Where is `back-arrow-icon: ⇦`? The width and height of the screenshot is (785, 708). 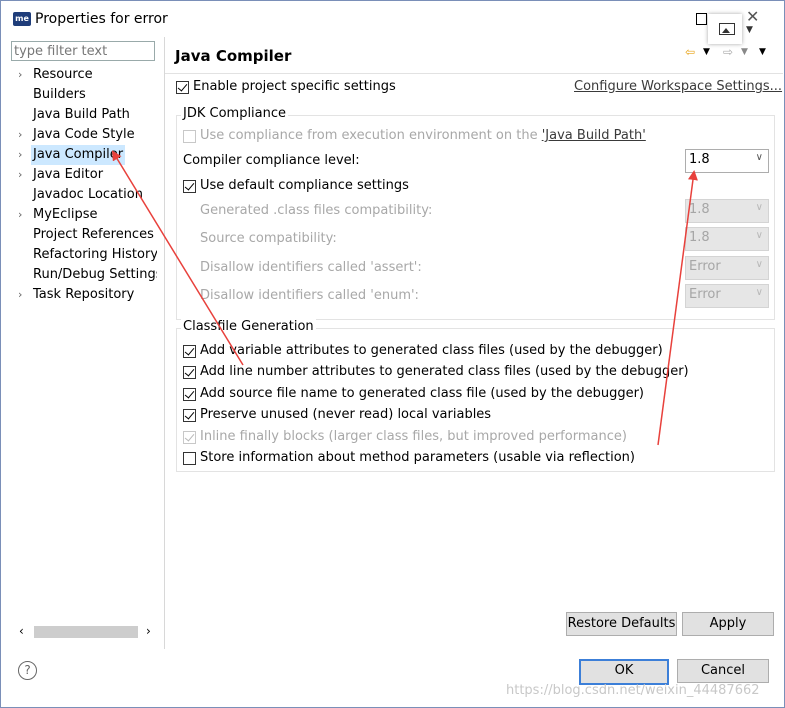 back-arrow-icon: ⇦ is located at coordinates (690, 52).